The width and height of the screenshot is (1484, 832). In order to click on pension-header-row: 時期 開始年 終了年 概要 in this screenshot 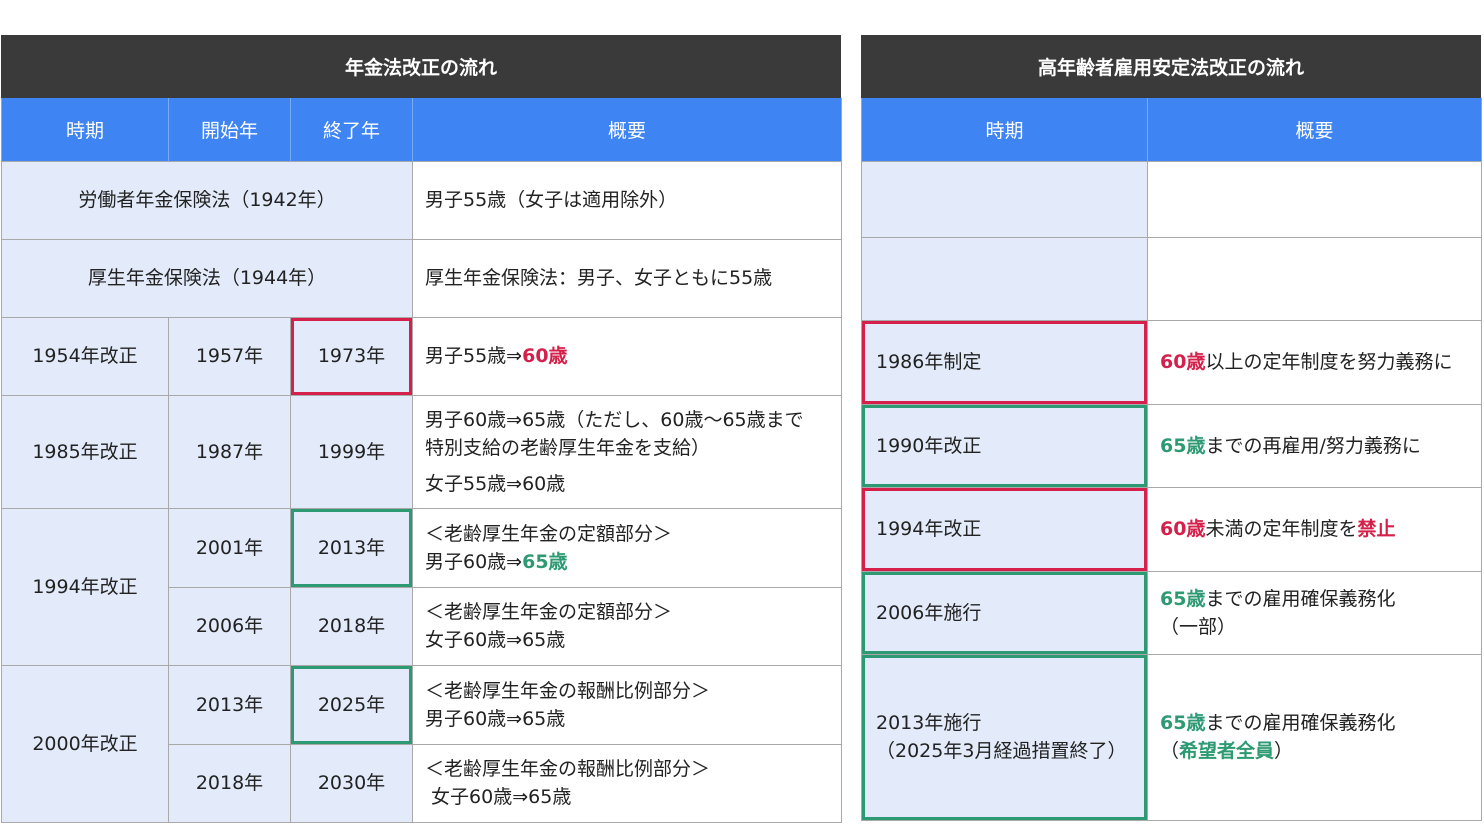, I will do `click(421, 129)`.